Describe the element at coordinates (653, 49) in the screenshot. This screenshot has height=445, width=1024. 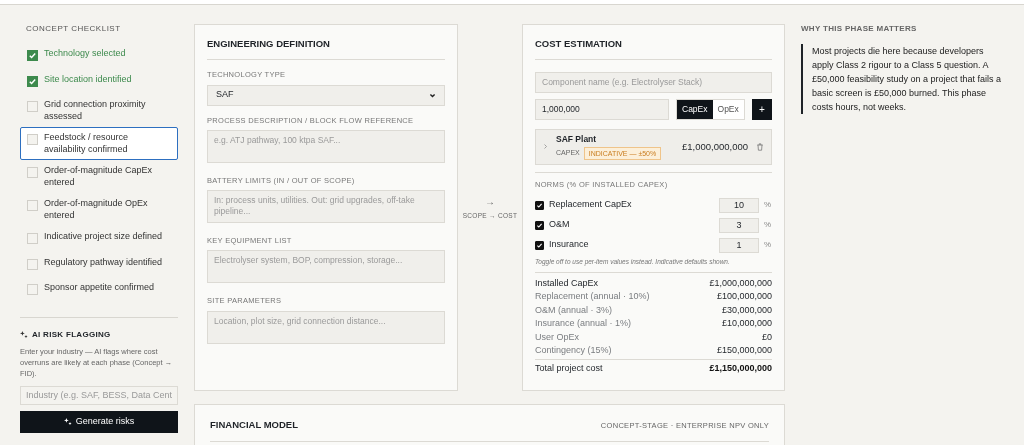
I see `card-title: COST ESTIMATION` at that location.